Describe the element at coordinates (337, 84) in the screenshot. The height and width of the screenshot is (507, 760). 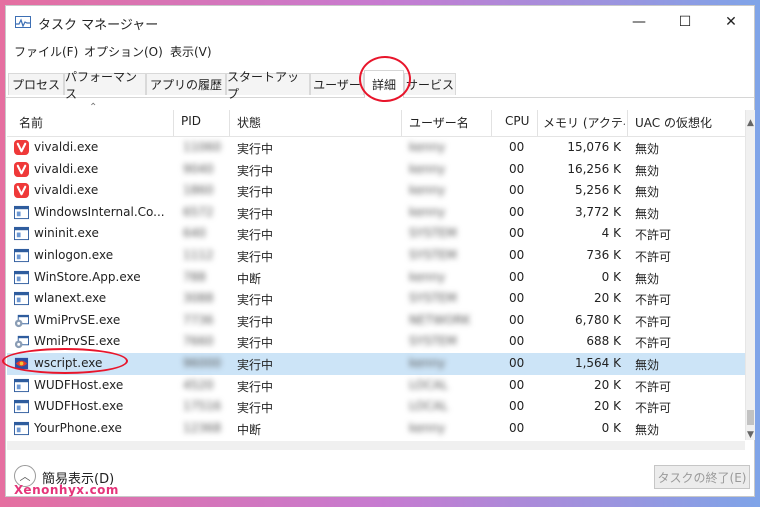
I see `tab-users: ユーザー` at that location.